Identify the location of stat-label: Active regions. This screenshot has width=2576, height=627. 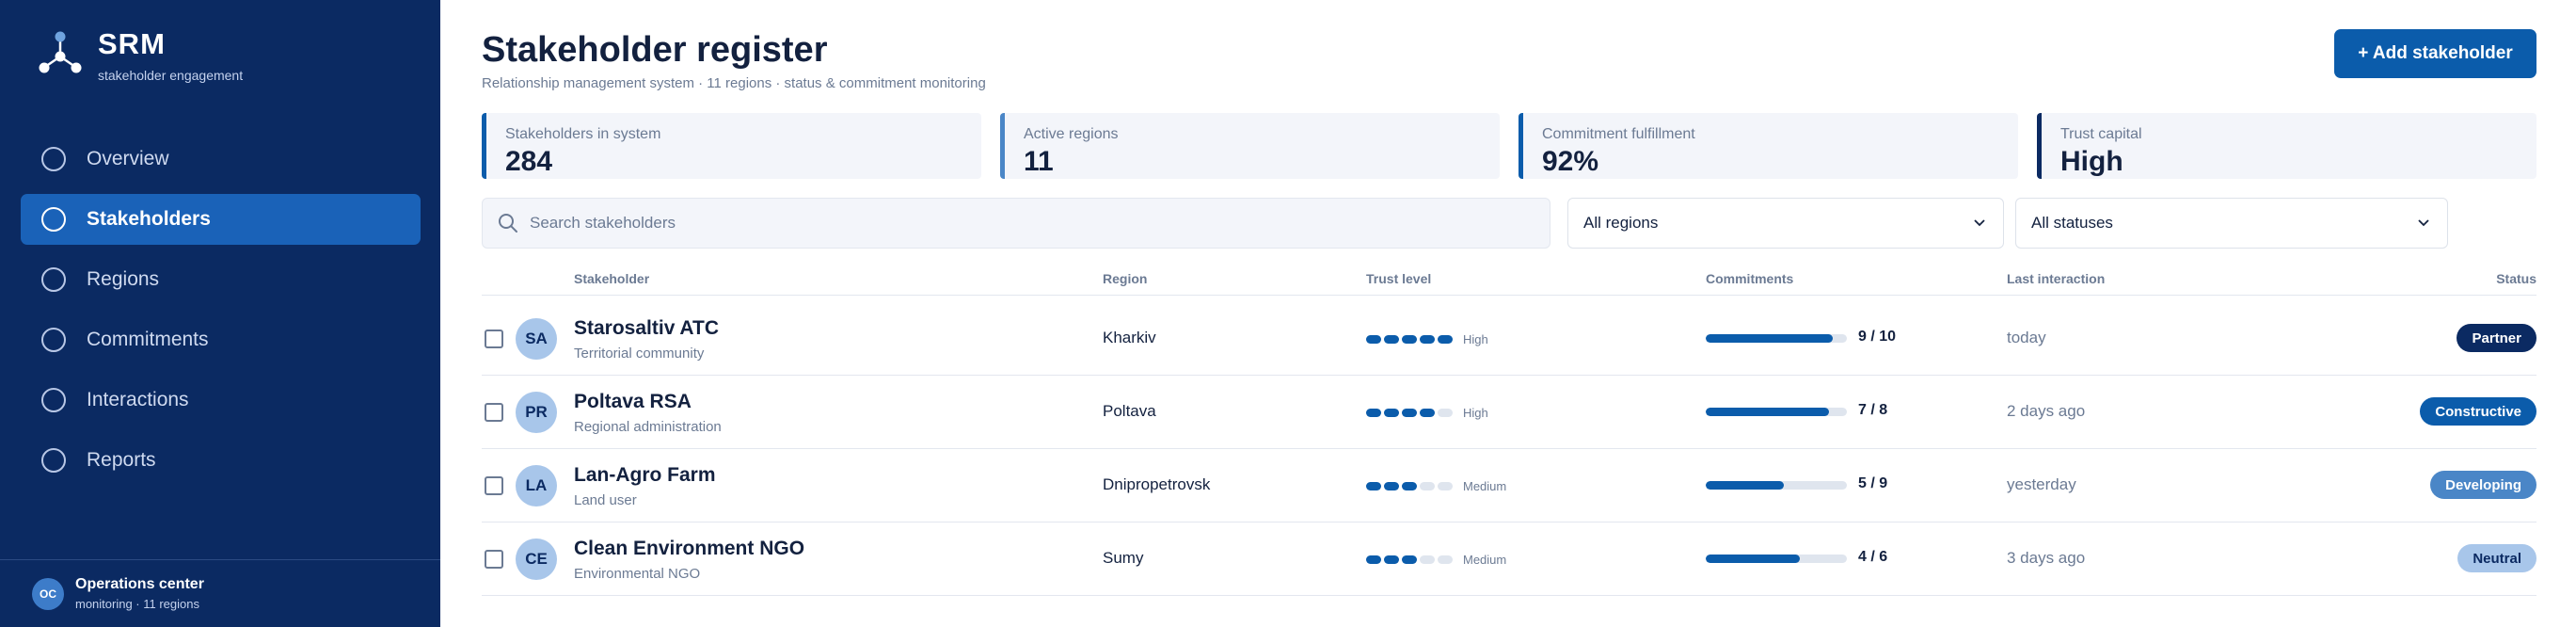
(1071, 134).